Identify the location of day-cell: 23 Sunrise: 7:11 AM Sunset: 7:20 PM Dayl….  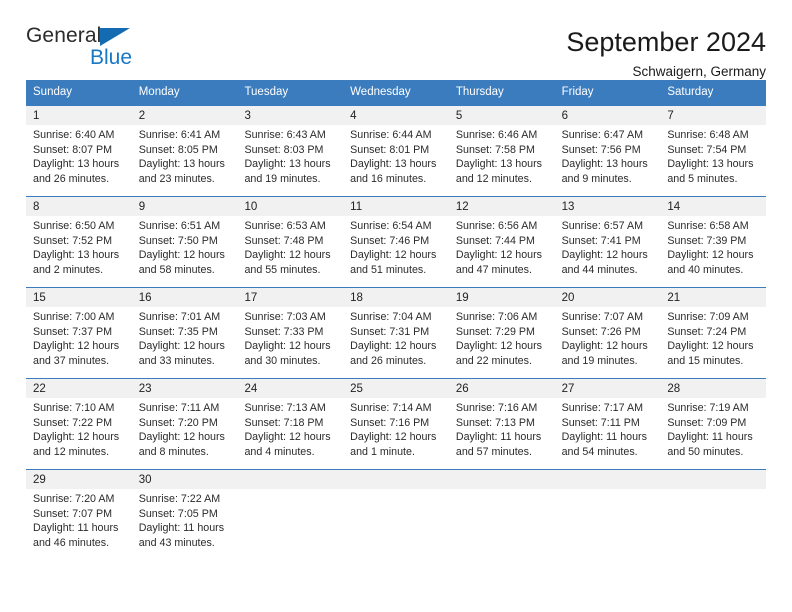
(184, 424).